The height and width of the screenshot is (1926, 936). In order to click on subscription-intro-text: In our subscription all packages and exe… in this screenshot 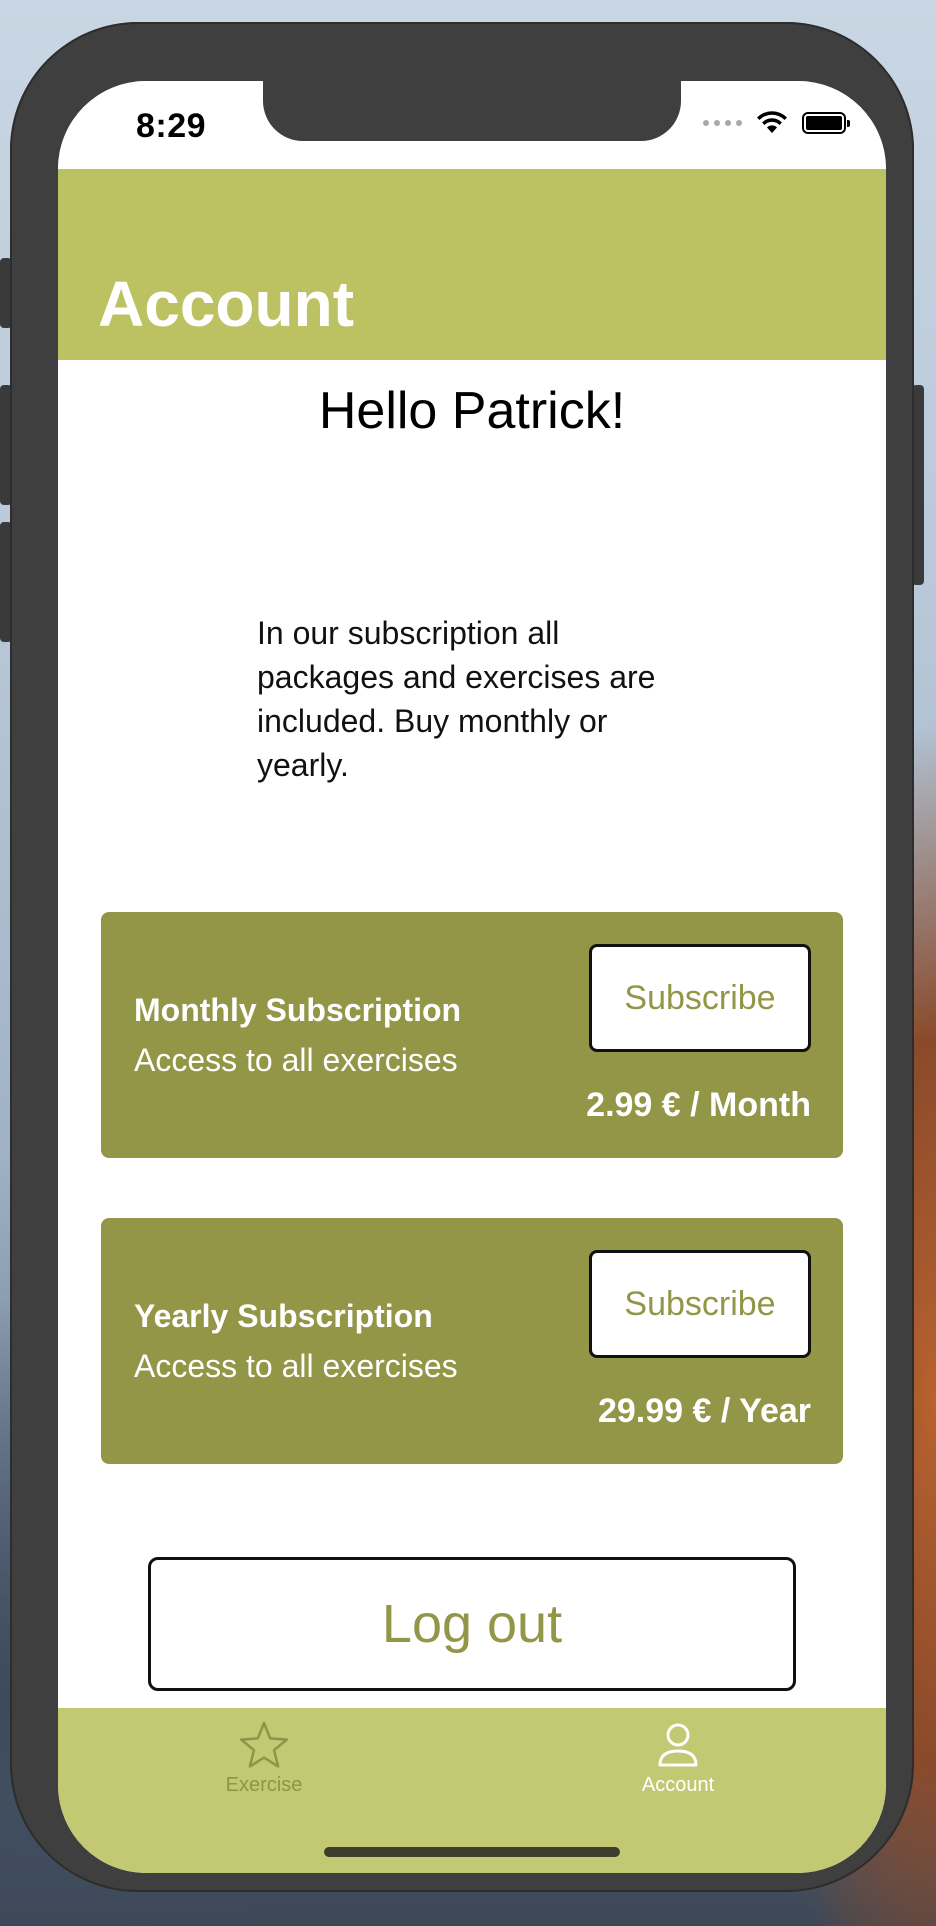, I will do `click(456, 699)`.